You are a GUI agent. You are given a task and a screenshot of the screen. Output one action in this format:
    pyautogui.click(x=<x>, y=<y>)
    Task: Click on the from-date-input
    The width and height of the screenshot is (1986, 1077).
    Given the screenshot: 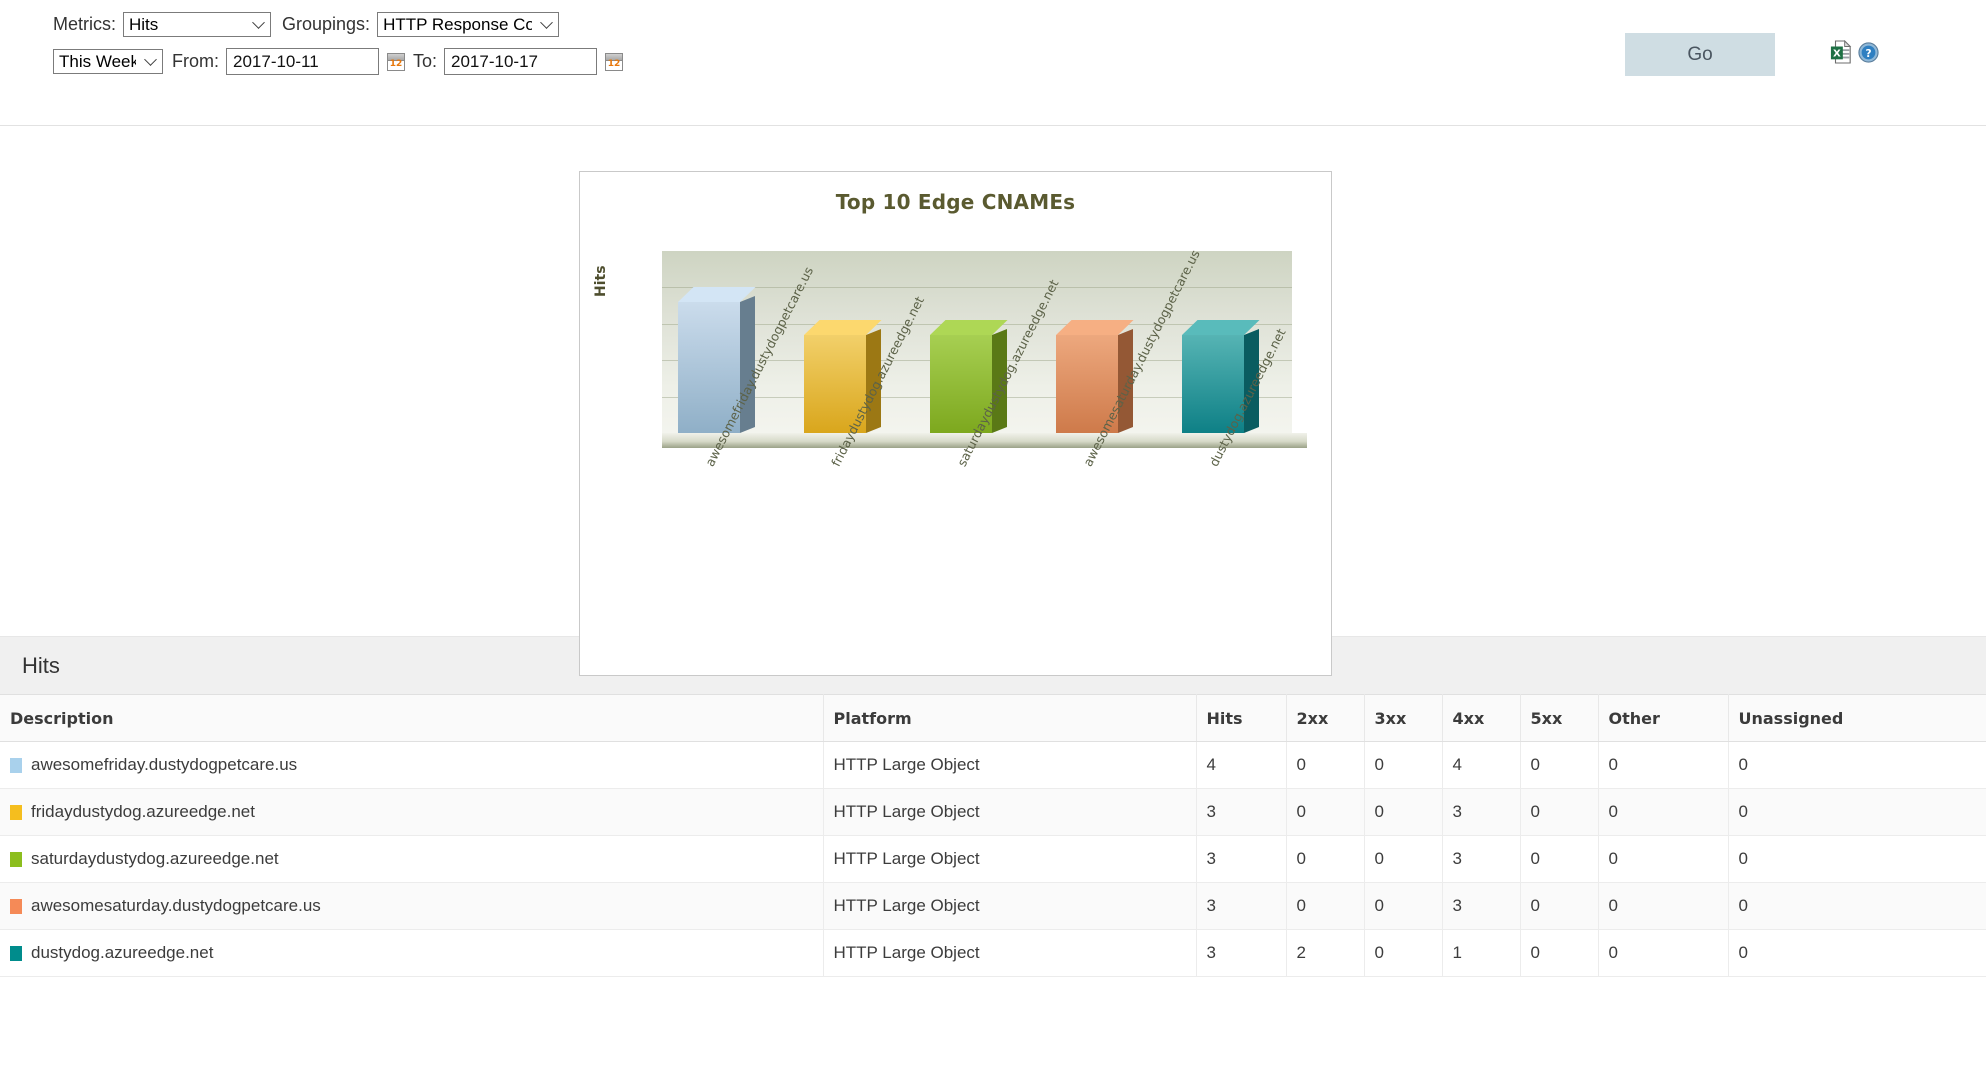 What is the action you would take?
    pyautogui.click(x=302, y=61)
    